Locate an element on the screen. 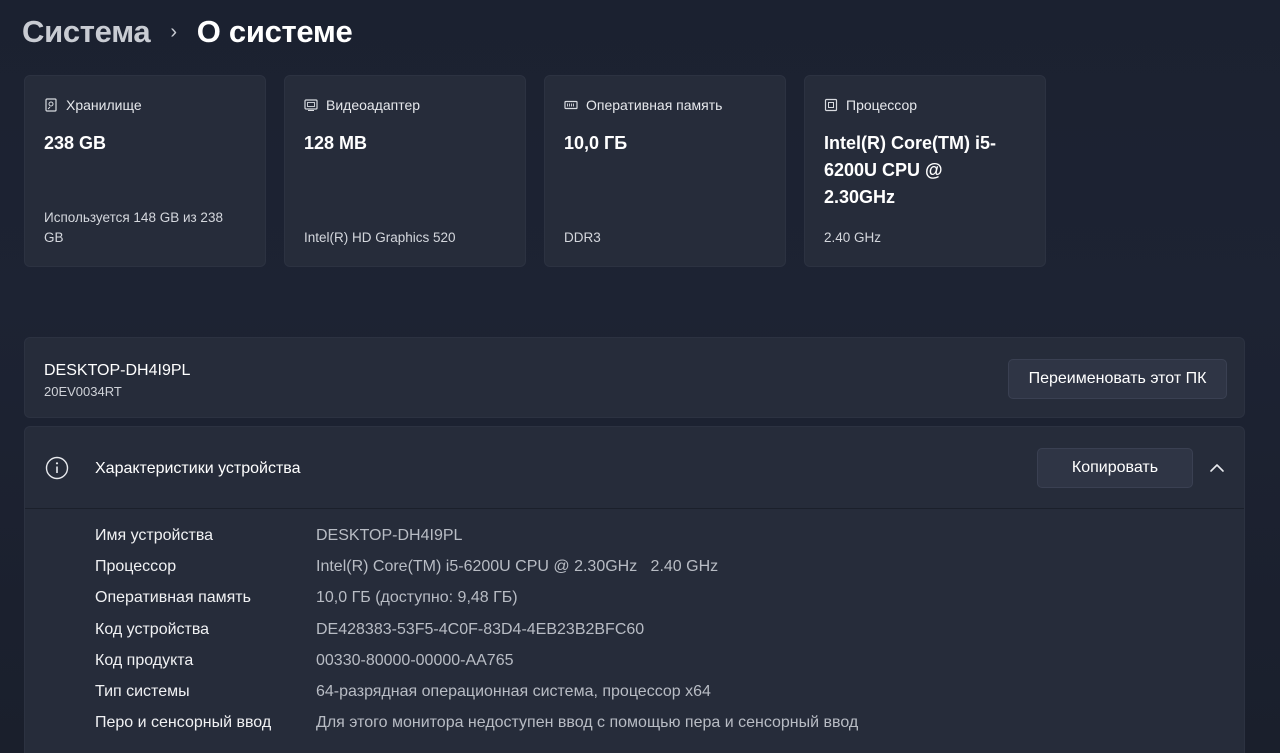 The height and width of the screenshot is (753, 1280). spec-label: Перо и сенсорный ввод is located at coordinates (183, 723).